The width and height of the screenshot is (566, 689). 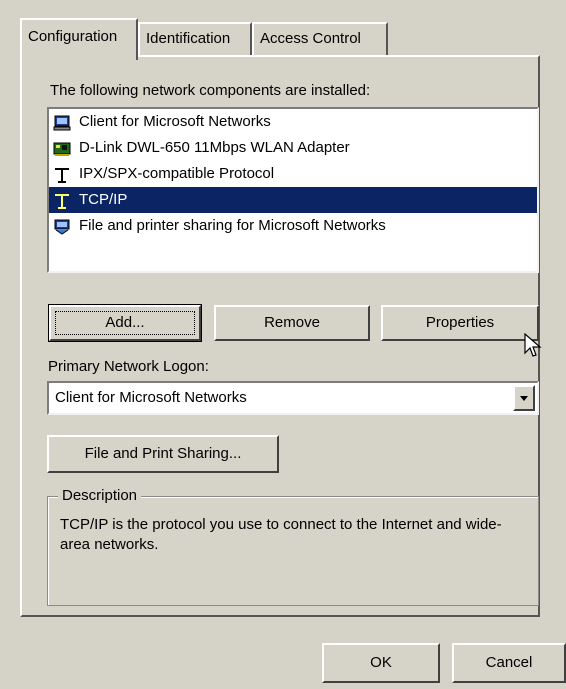 I want to click on file-sharing-icon, so click(x=62, y=226).